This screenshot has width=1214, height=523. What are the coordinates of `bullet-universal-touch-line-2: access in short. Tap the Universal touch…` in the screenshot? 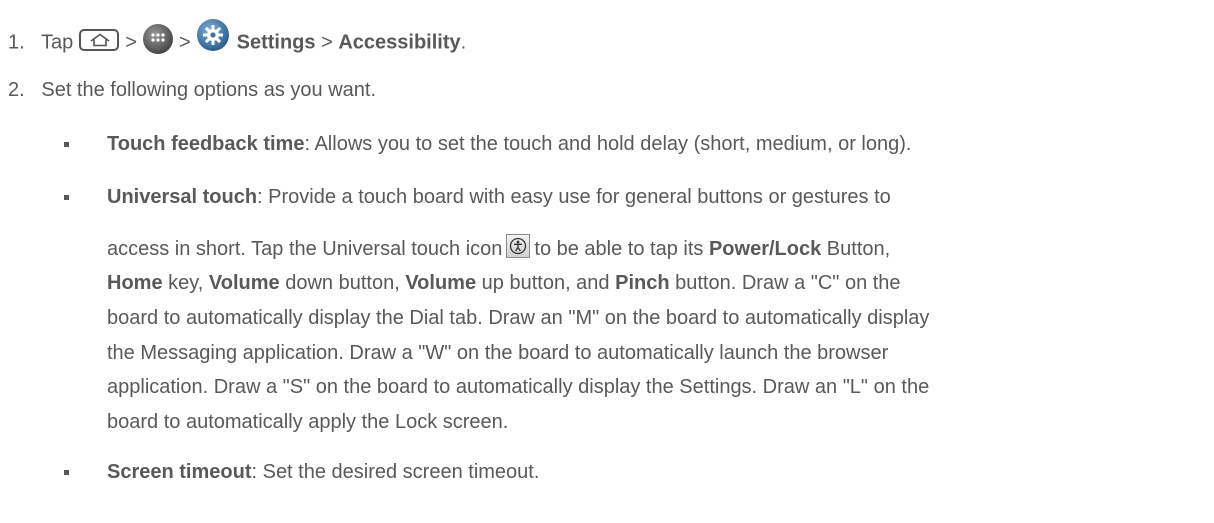 It's located at (499, 247).